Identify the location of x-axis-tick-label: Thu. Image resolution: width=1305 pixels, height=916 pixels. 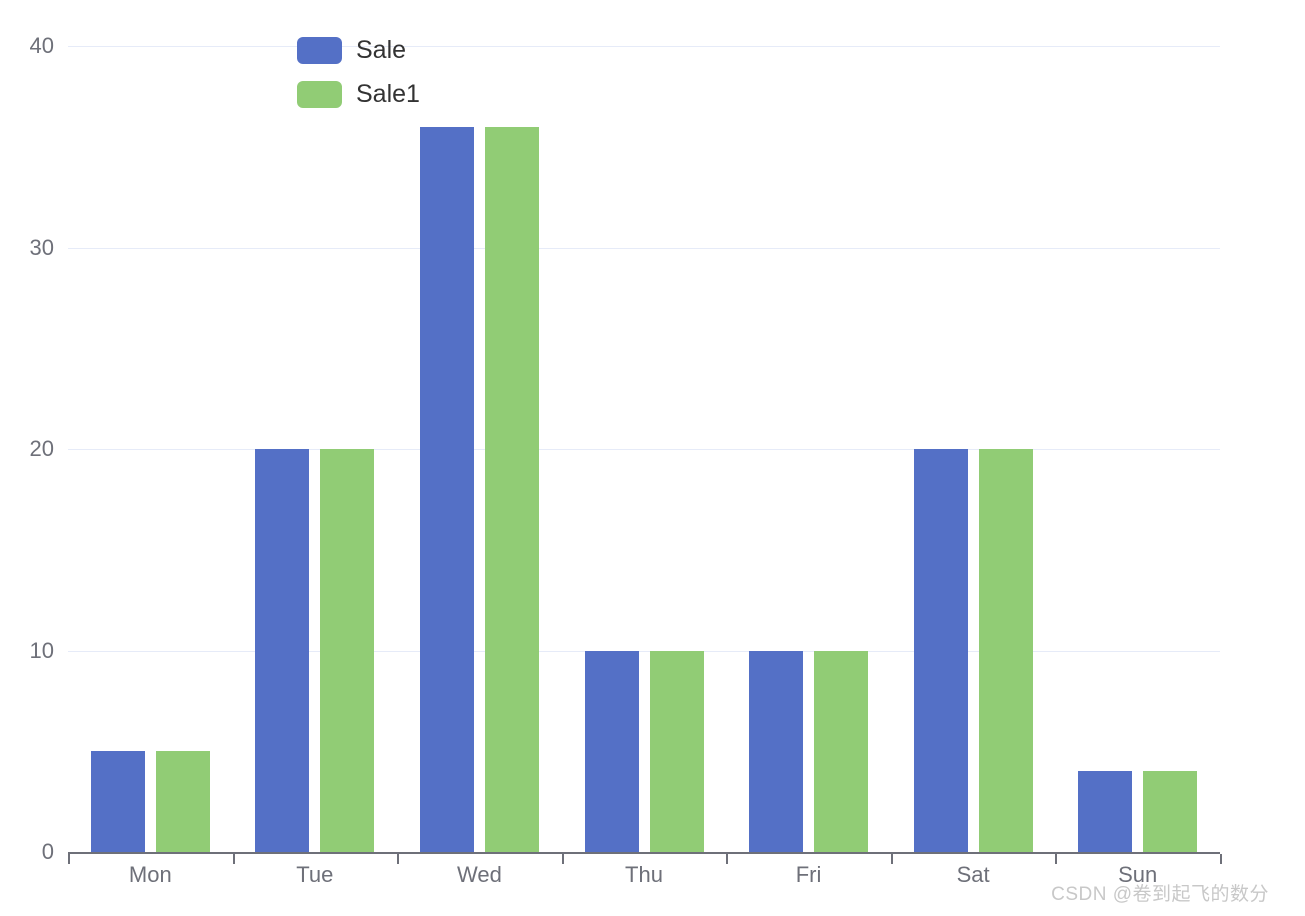
(644, 874).